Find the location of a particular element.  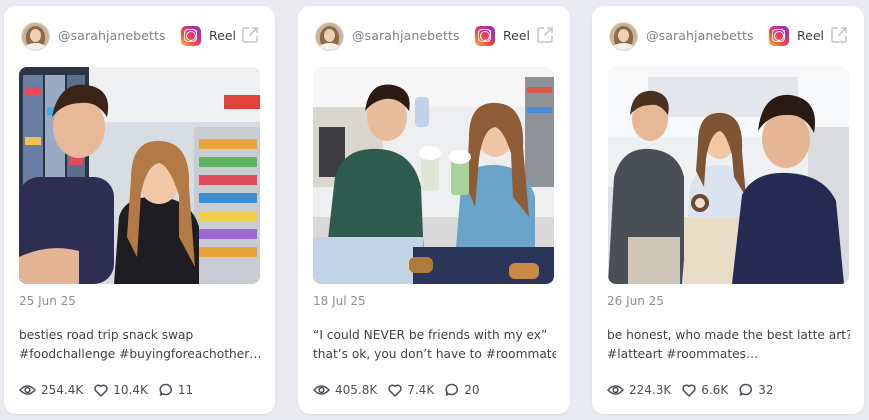

comments-stat: 32 is located at coordinates (756, 390).